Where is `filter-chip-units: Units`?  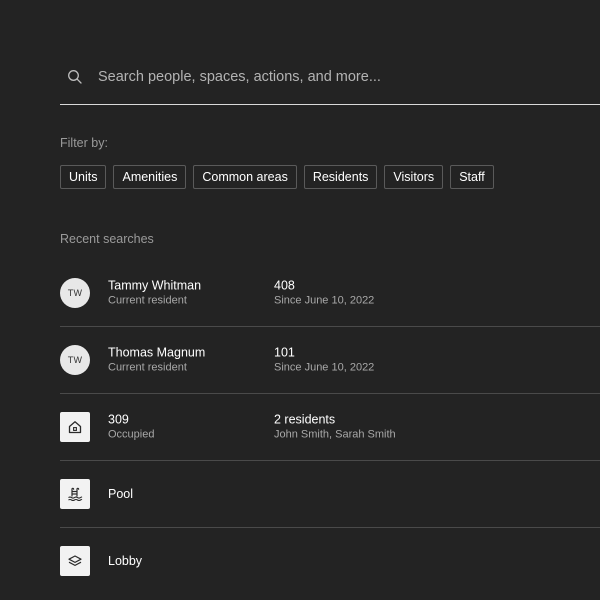
filter-chip-units: Units is located at coordinates (83, 177).